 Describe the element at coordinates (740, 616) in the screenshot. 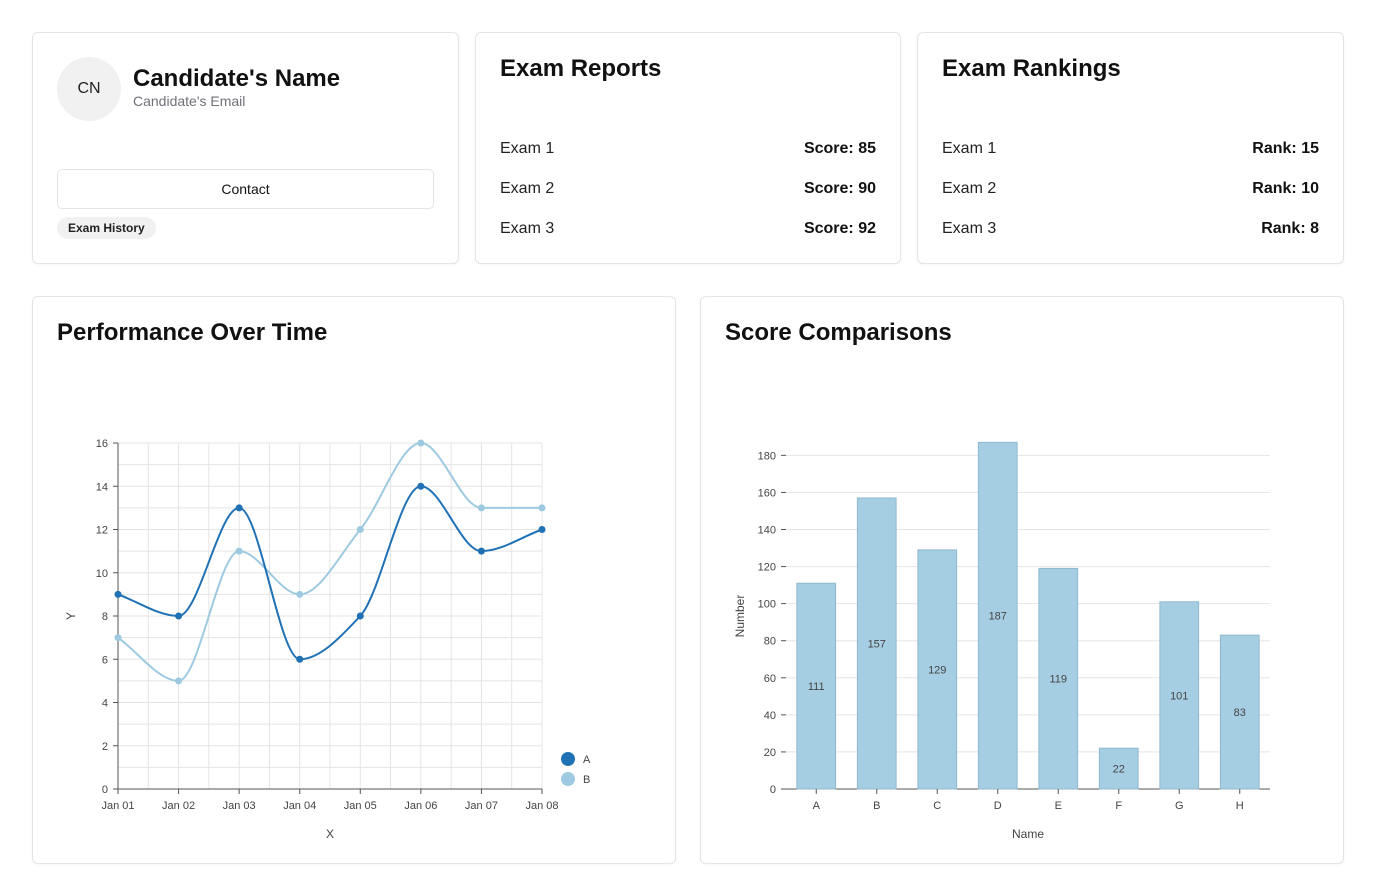

I see `y-axis-title: Number` at that location.